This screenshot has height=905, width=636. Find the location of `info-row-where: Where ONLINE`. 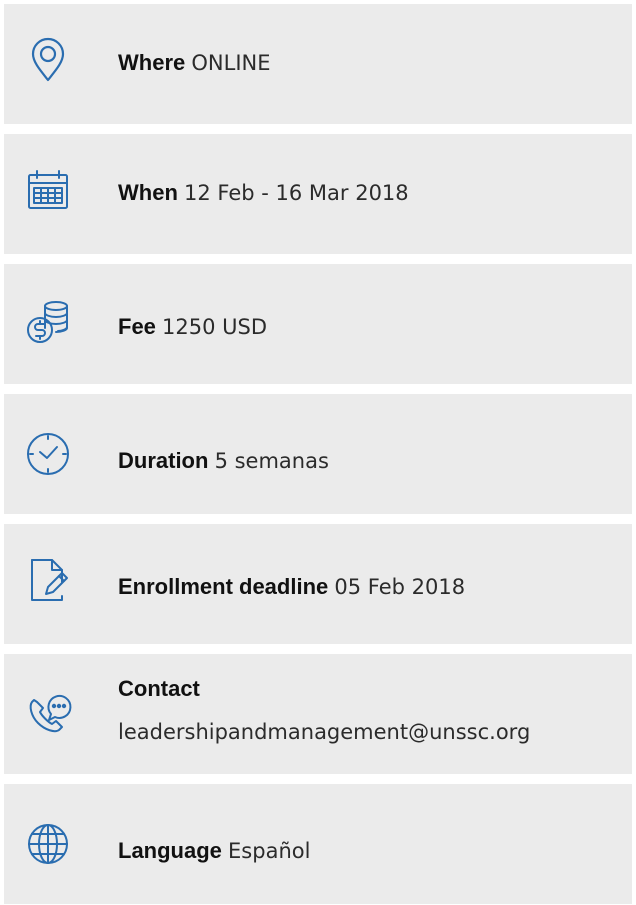

info-row-where: Where ONLINE is located at coordinates (318, 64).